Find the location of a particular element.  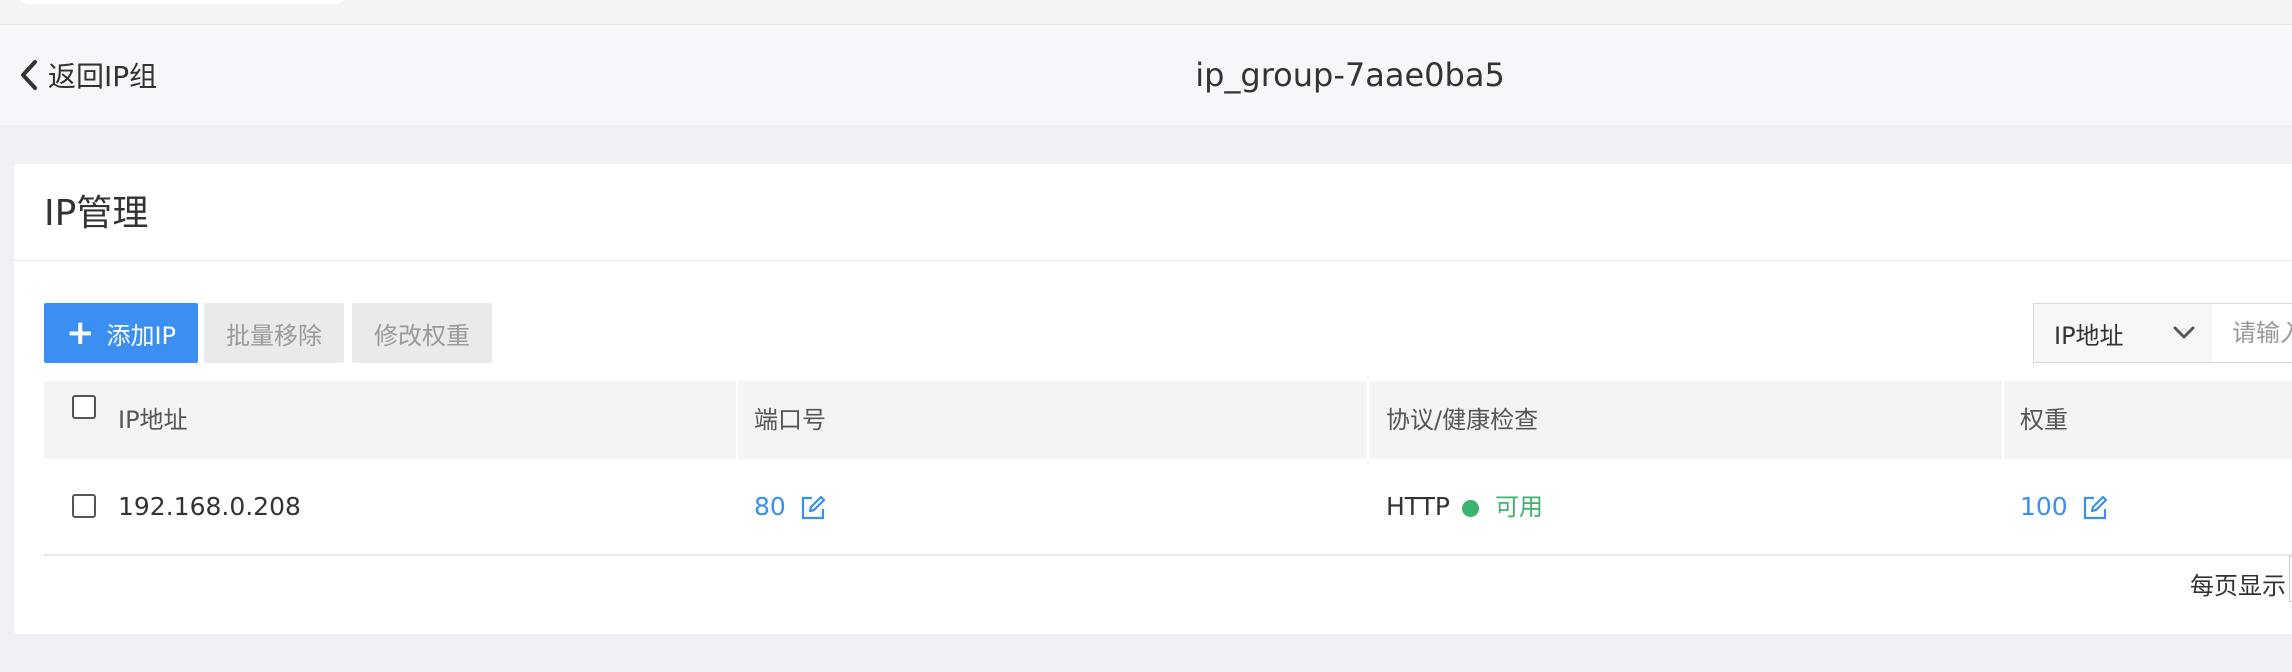

port-value: 80 is located at coordinates (770, 506).